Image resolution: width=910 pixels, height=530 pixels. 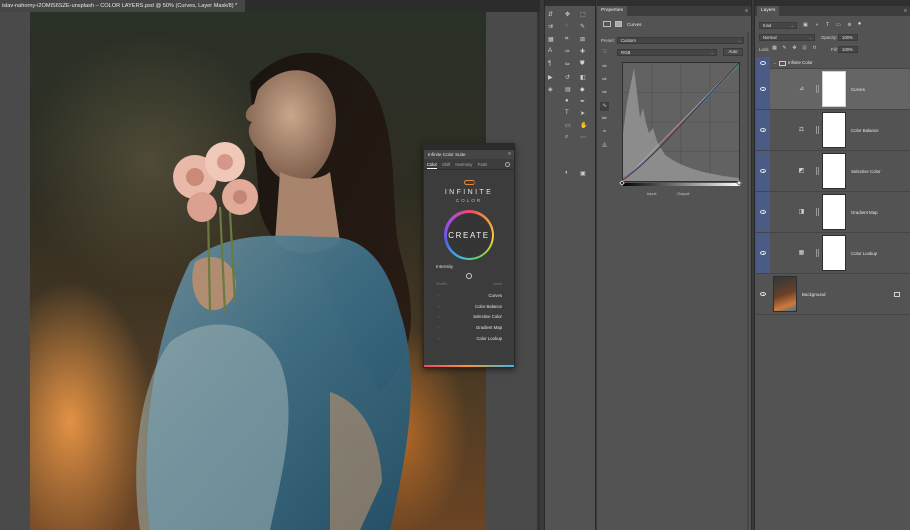 I want to click on preset-select: Custom ⌄, so click(x=680, y=40).